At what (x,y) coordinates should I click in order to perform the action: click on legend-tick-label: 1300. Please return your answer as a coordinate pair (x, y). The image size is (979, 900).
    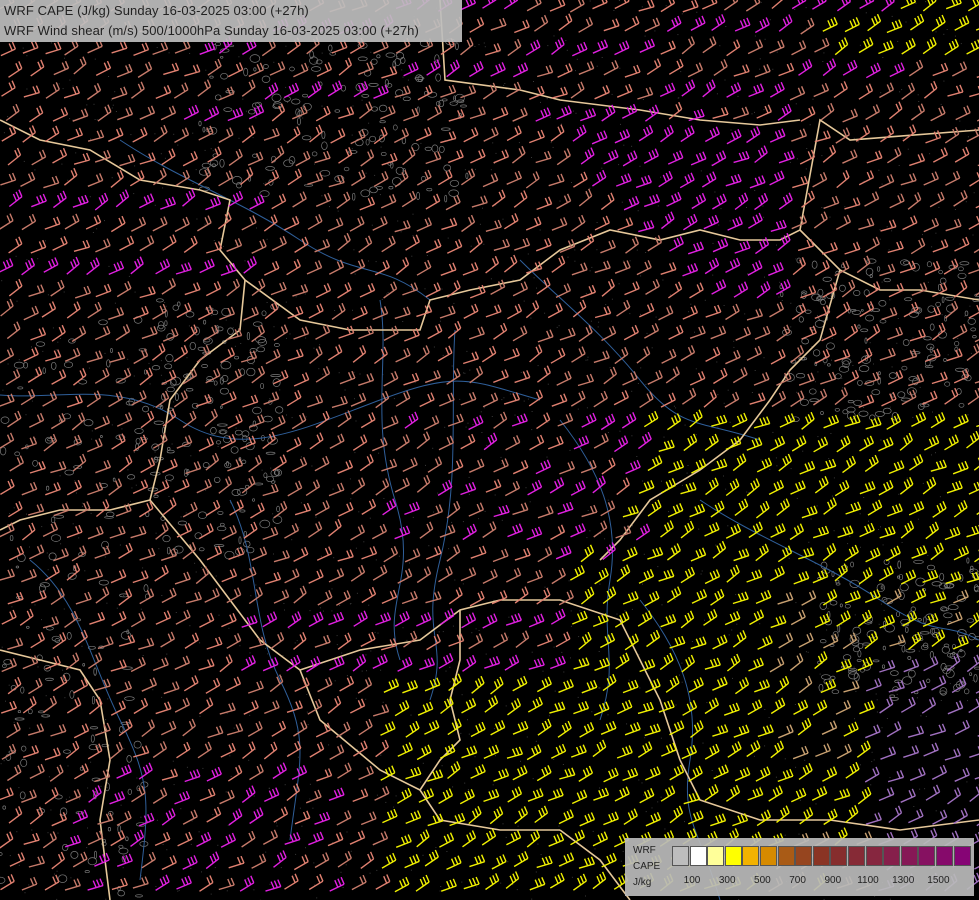
    Looking at the image, I should click on (903, 880).